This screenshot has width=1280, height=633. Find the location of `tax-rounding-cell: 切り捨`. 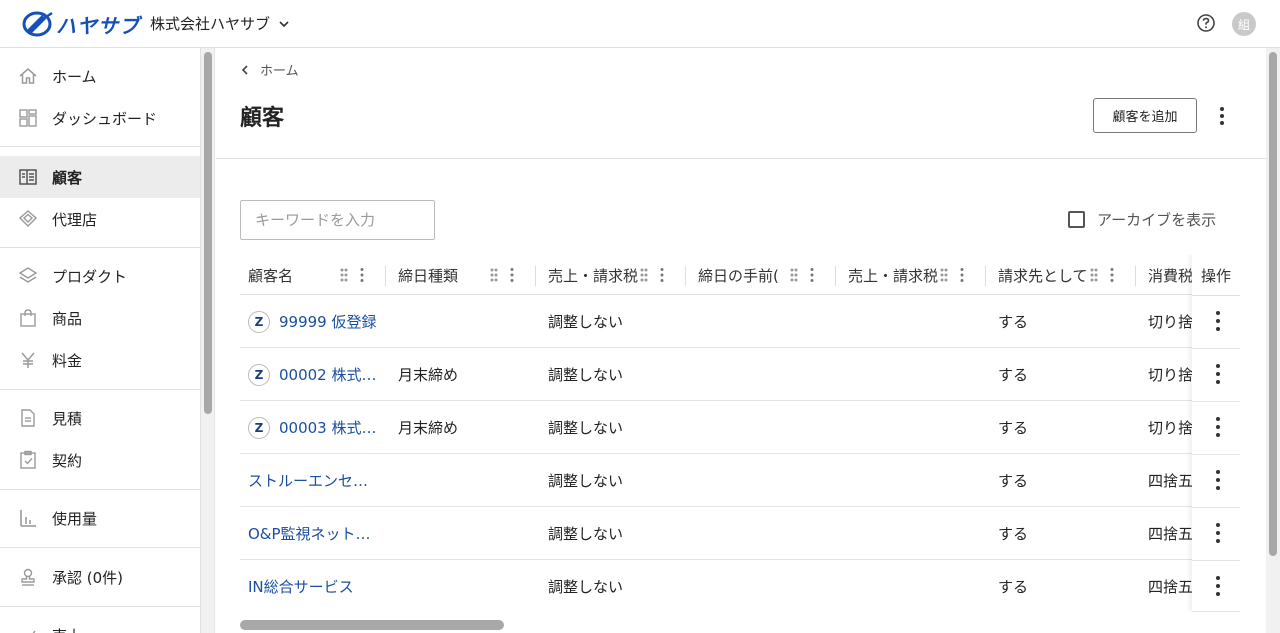

tax-rounding-cell: 切り捨 is located at coordinates (1170, 428).